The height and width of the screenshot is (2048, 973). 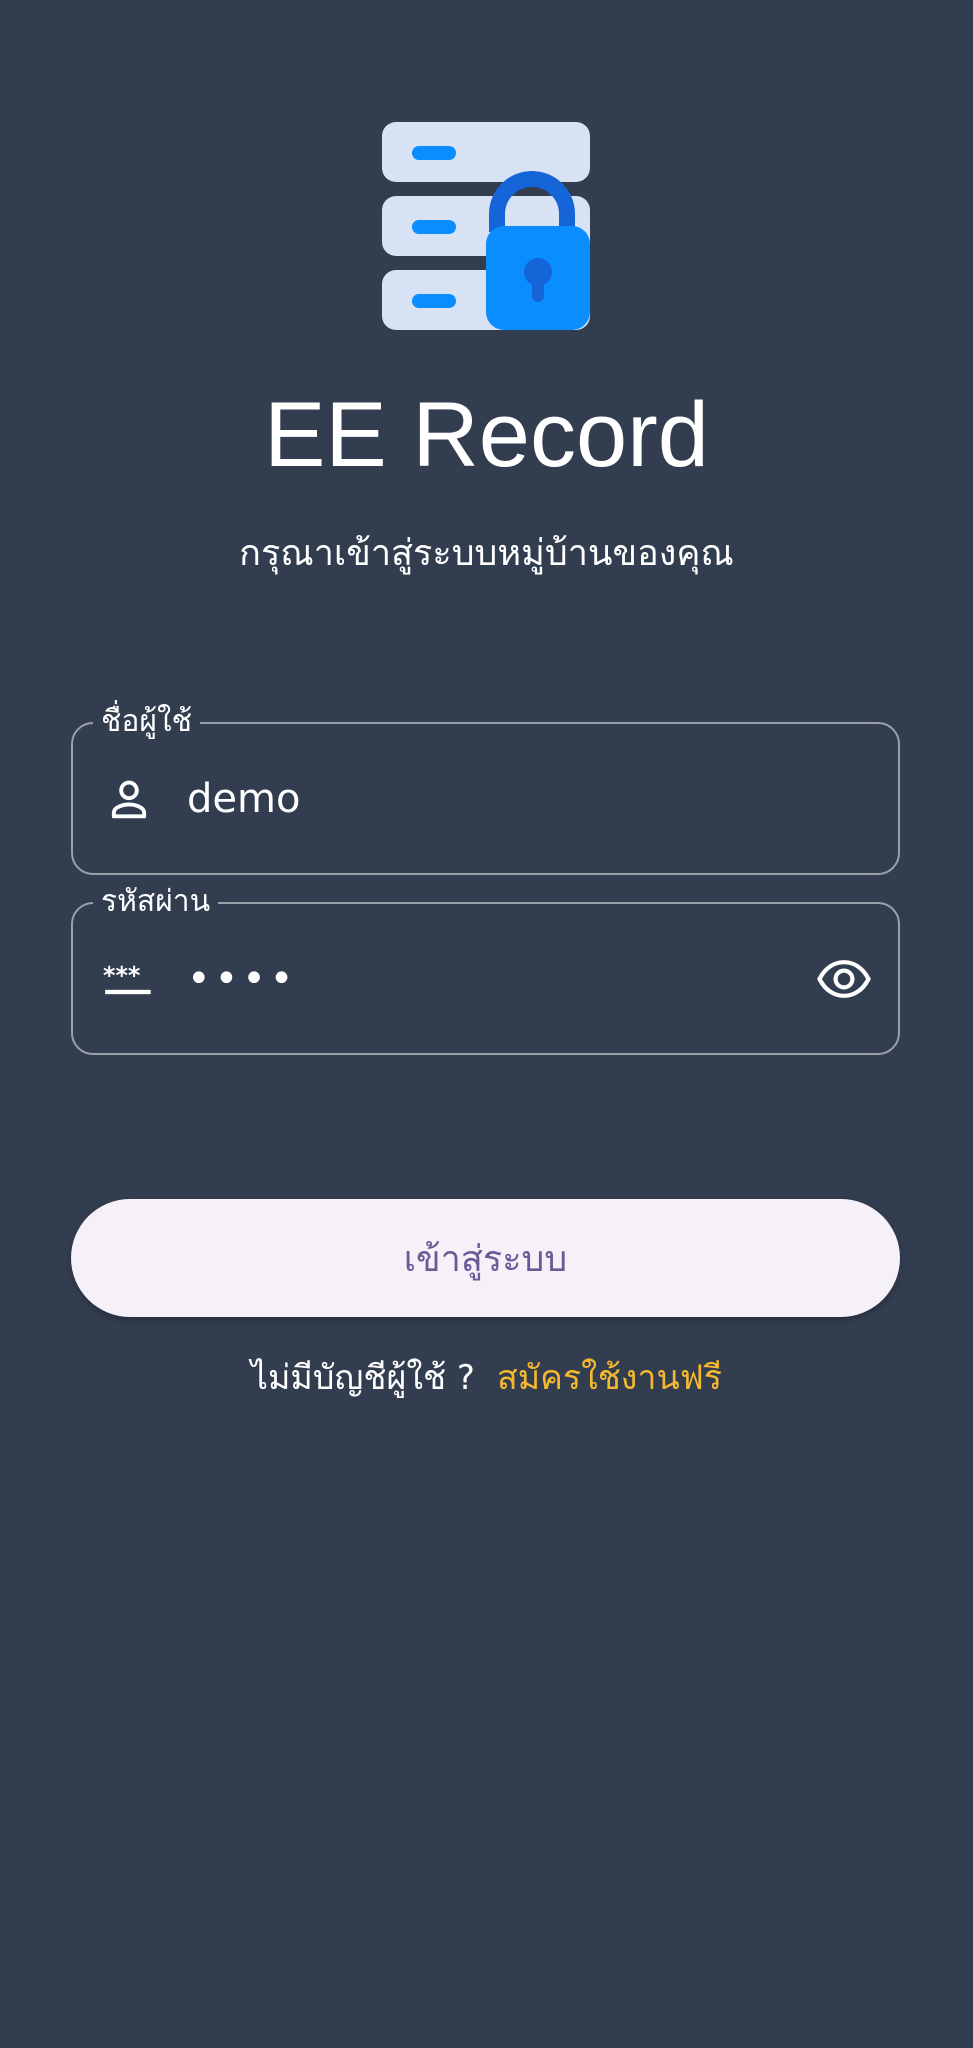 What do you see at coordinates (485, 1258) in the screenshot?
I see `login-button: เข้าสู่ระบบ` at bounding box center [485, 1258].